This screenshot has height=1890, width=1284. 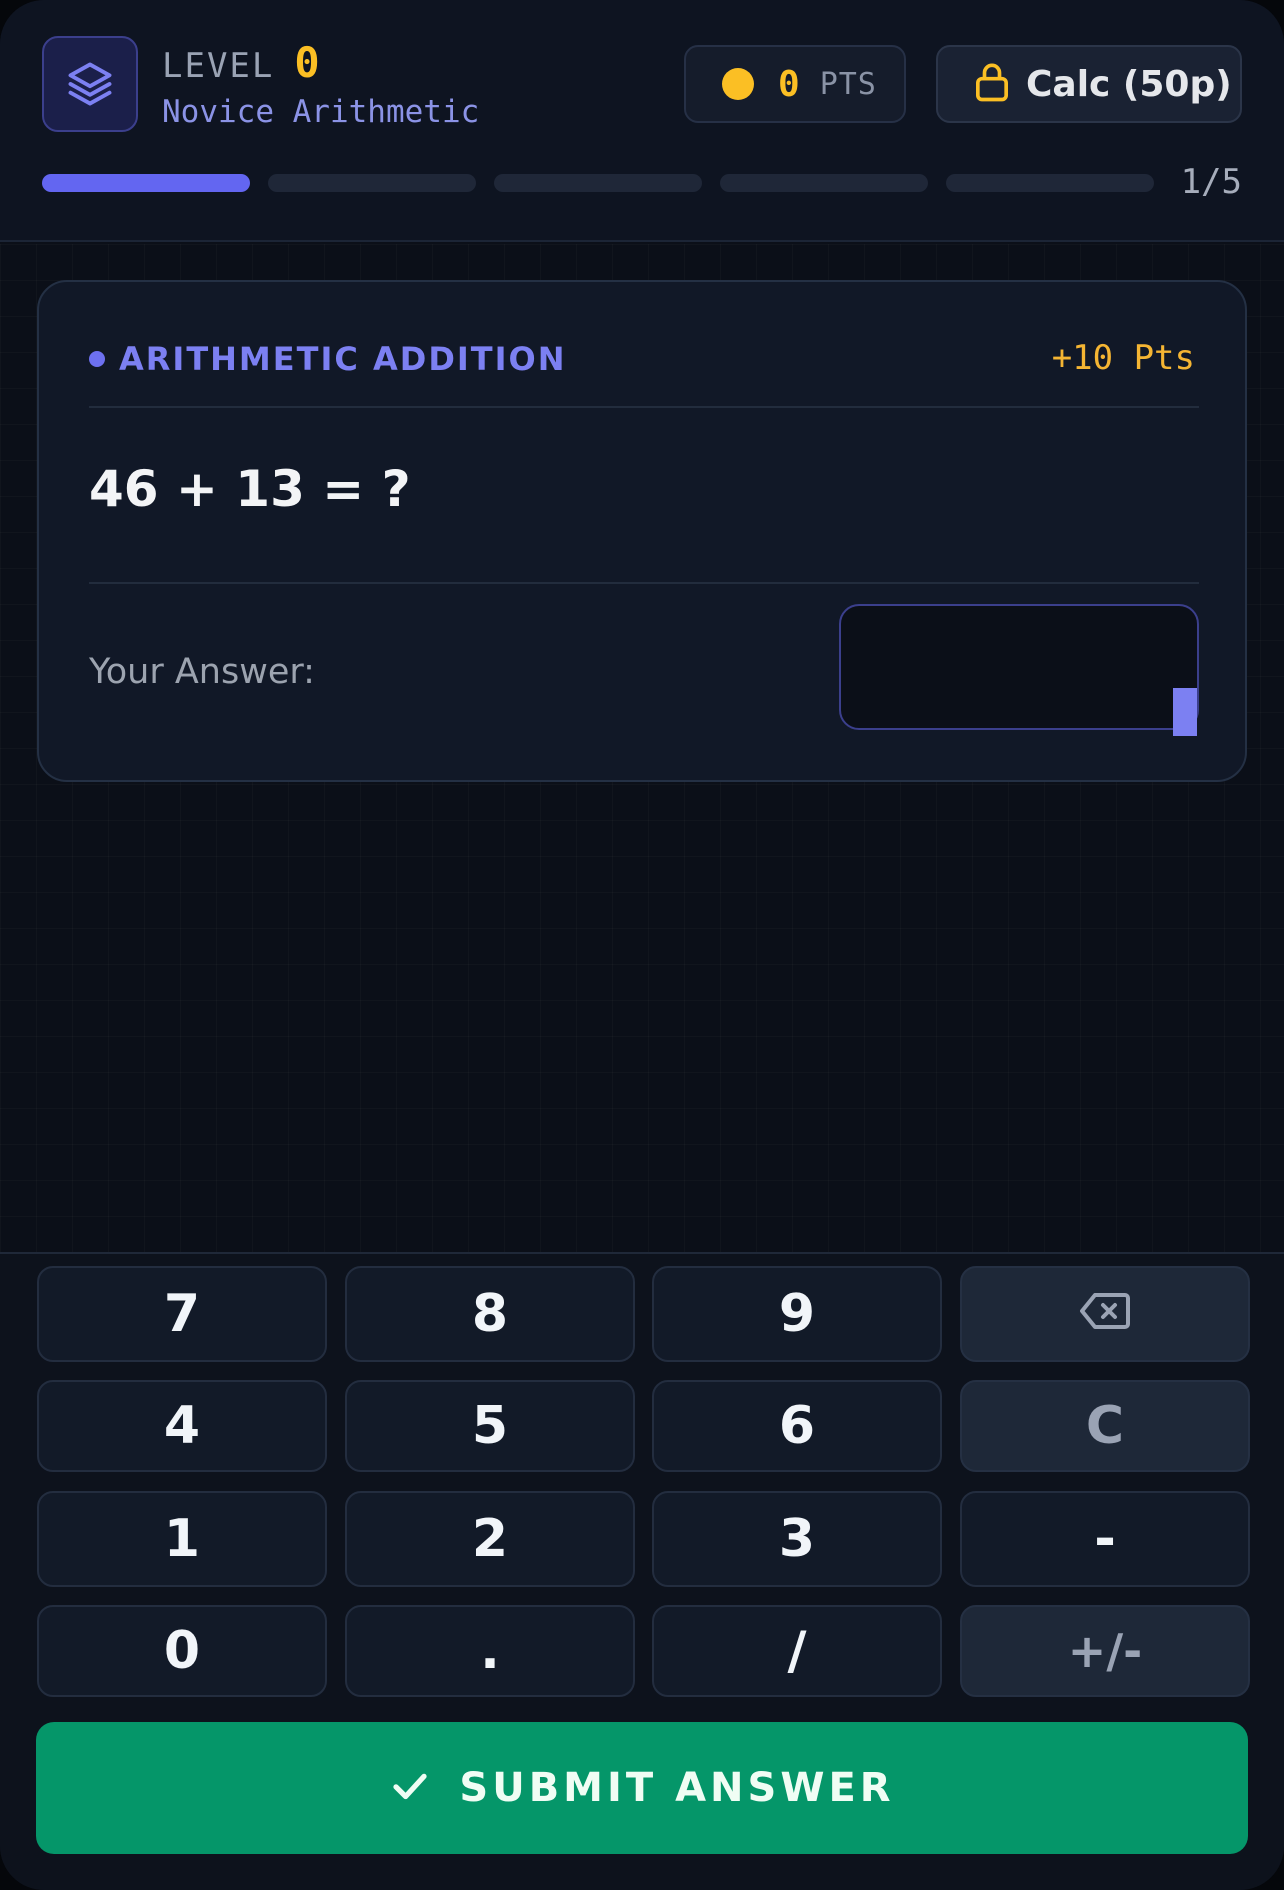 What do you see at coordinates (97, 359) in the screenshot?
I see `topic-dot-icon` at bounding box center [97, 359].